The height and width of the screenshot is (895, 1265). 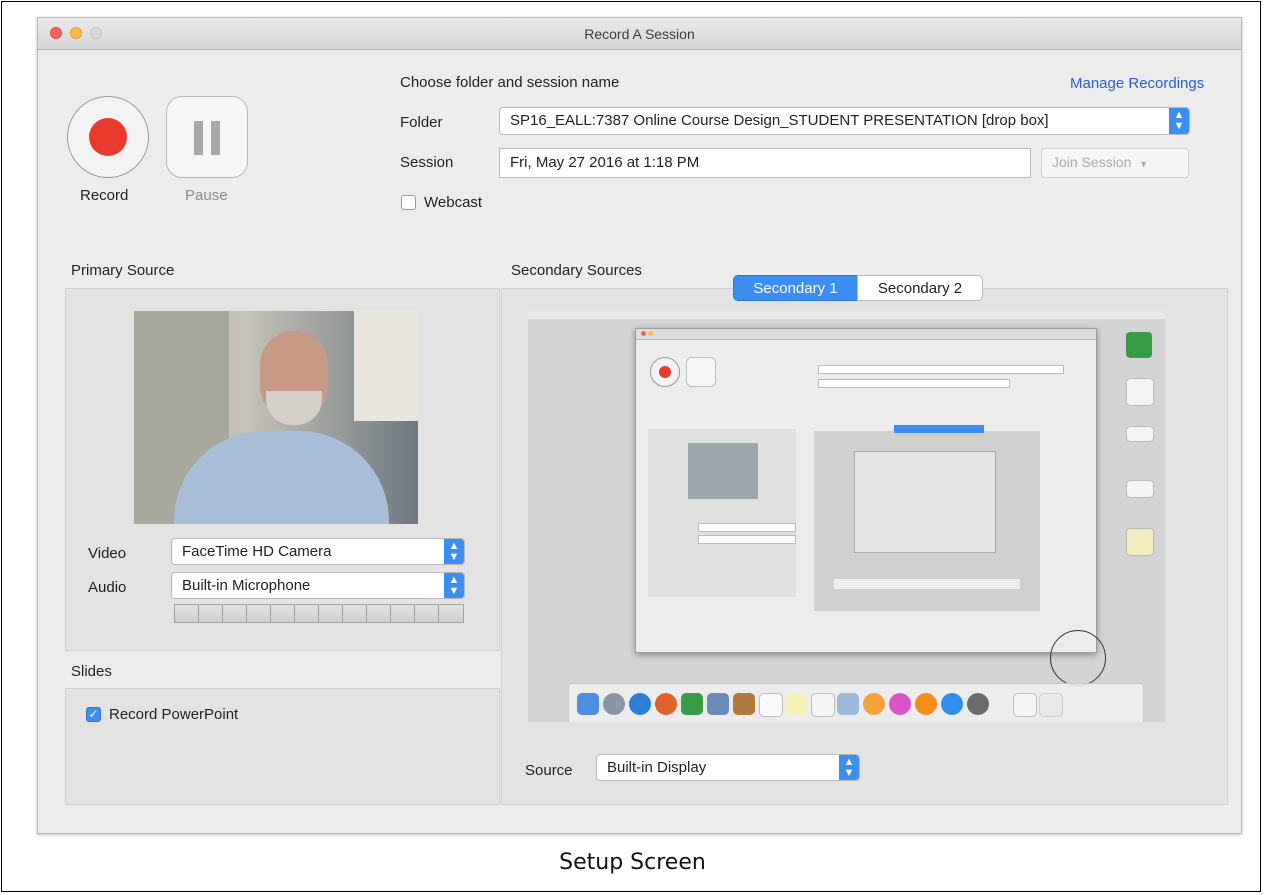 I want to click on photo-booth-icon, so click(x=848, y=704).